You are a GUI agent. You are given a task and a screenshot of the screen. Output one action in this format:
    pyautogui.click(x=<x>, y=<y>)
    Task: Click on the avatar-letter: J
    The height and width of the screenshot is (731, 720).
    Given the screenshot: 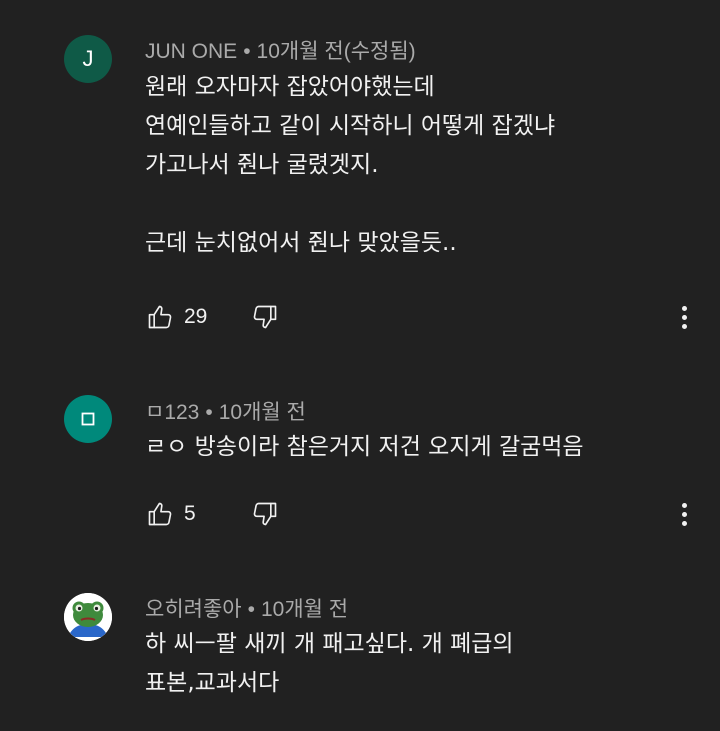 What is the action you would take?
    pyautogui.click(x=88, y=58)
    